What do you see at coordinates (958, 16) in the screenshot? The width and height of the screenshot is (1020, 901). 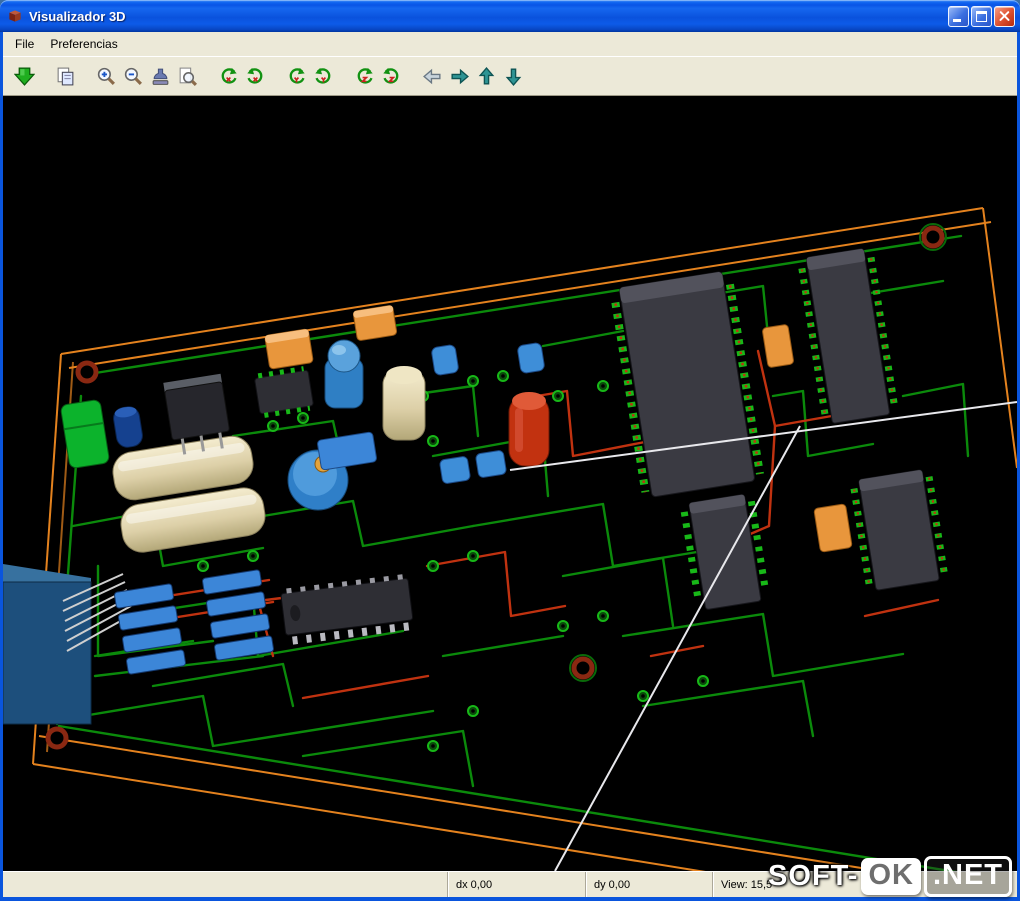 I see `minimize-button` at bounding box center [958, 16].